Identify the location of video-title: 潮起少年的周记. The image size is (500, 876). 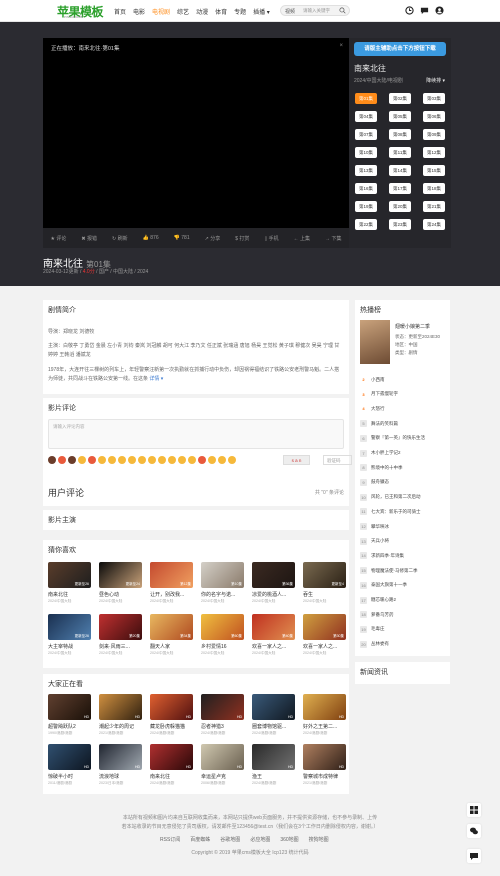
(120, 726).